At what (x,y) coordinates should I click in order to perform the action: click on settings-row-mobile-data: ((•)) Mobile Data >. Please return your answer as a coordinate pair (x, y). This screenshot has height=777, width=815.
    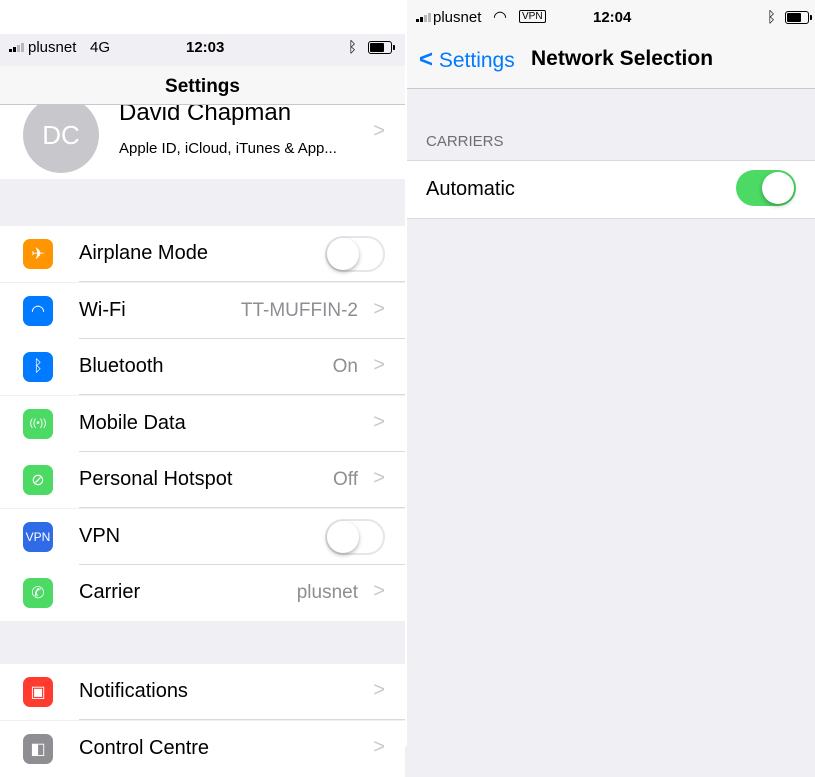
    Looking at the image, I should click on (202, 423).